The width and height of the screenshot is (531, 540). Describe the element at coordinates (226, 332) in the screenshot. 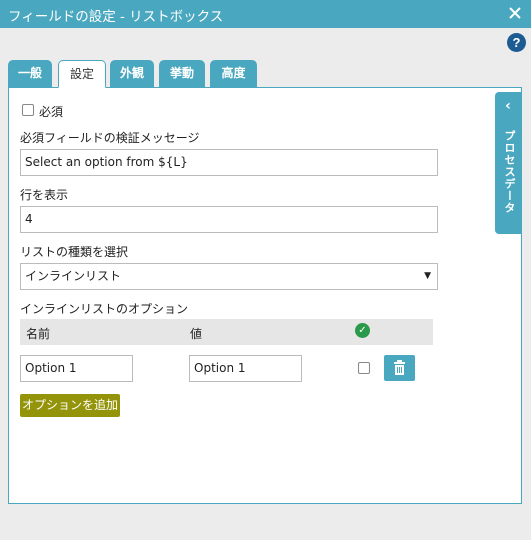

I see `options-table-header: 名前 値 ✓` at that location.